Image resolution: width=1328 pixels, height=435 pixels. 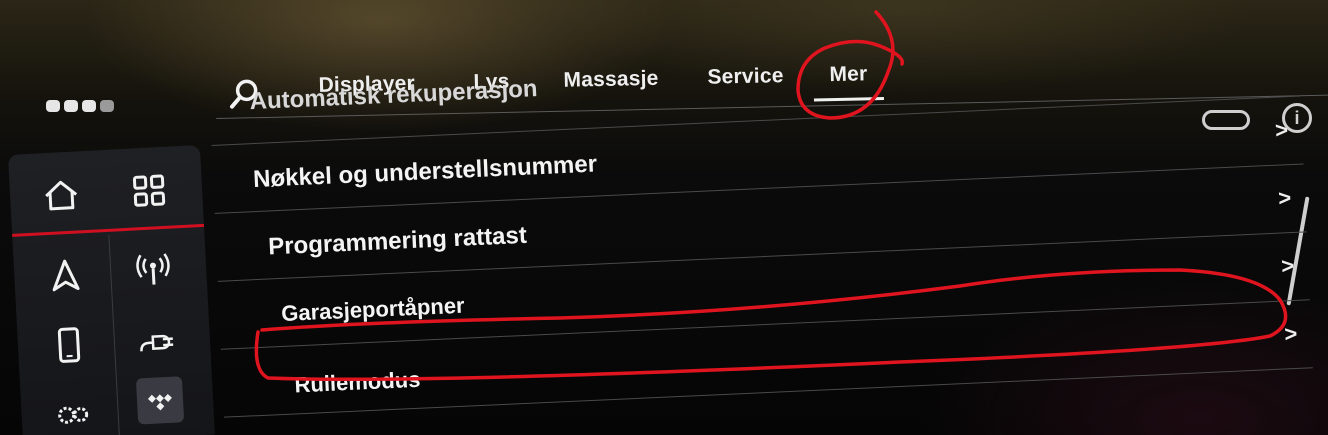 I want to click on radio-signal-icon, so click(x=153, y=270).